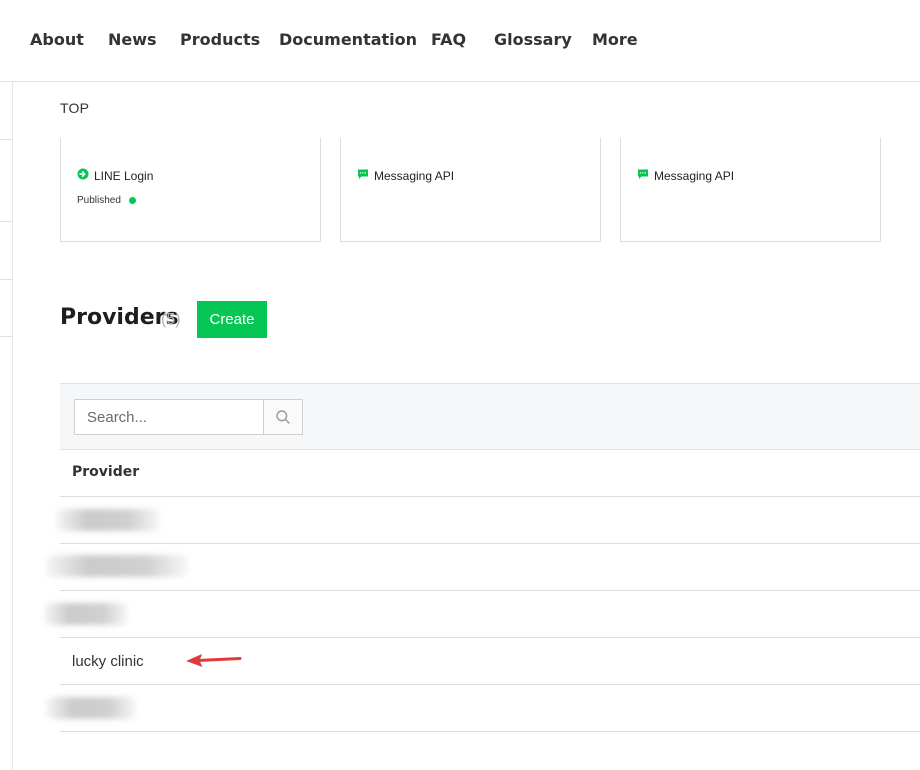  What do you see at coordinates (190, 190) in the screenshot?
I see `channel-card-line-login: LINE Login Published` at bounding box center [190, 190].